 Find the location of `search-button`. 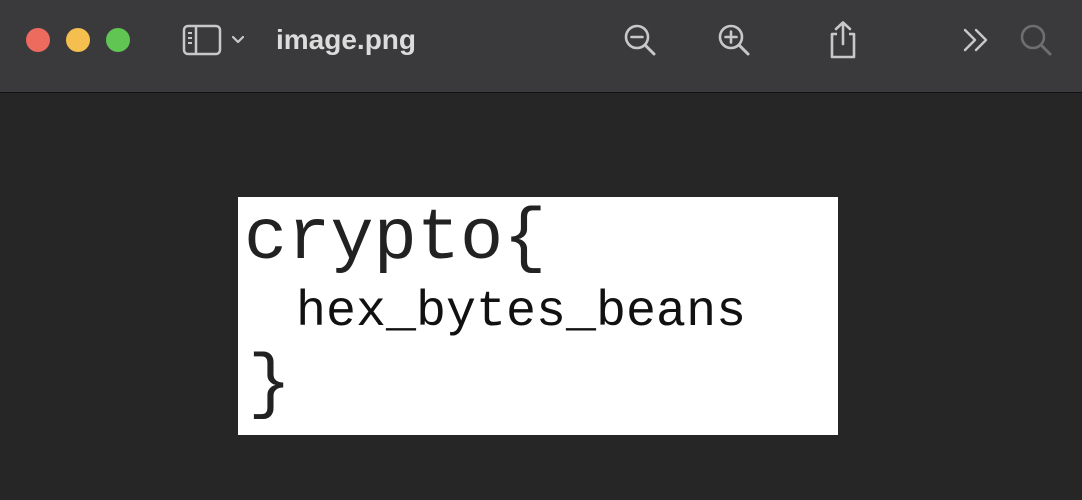

search-button is located at coordinates (1036, 40).